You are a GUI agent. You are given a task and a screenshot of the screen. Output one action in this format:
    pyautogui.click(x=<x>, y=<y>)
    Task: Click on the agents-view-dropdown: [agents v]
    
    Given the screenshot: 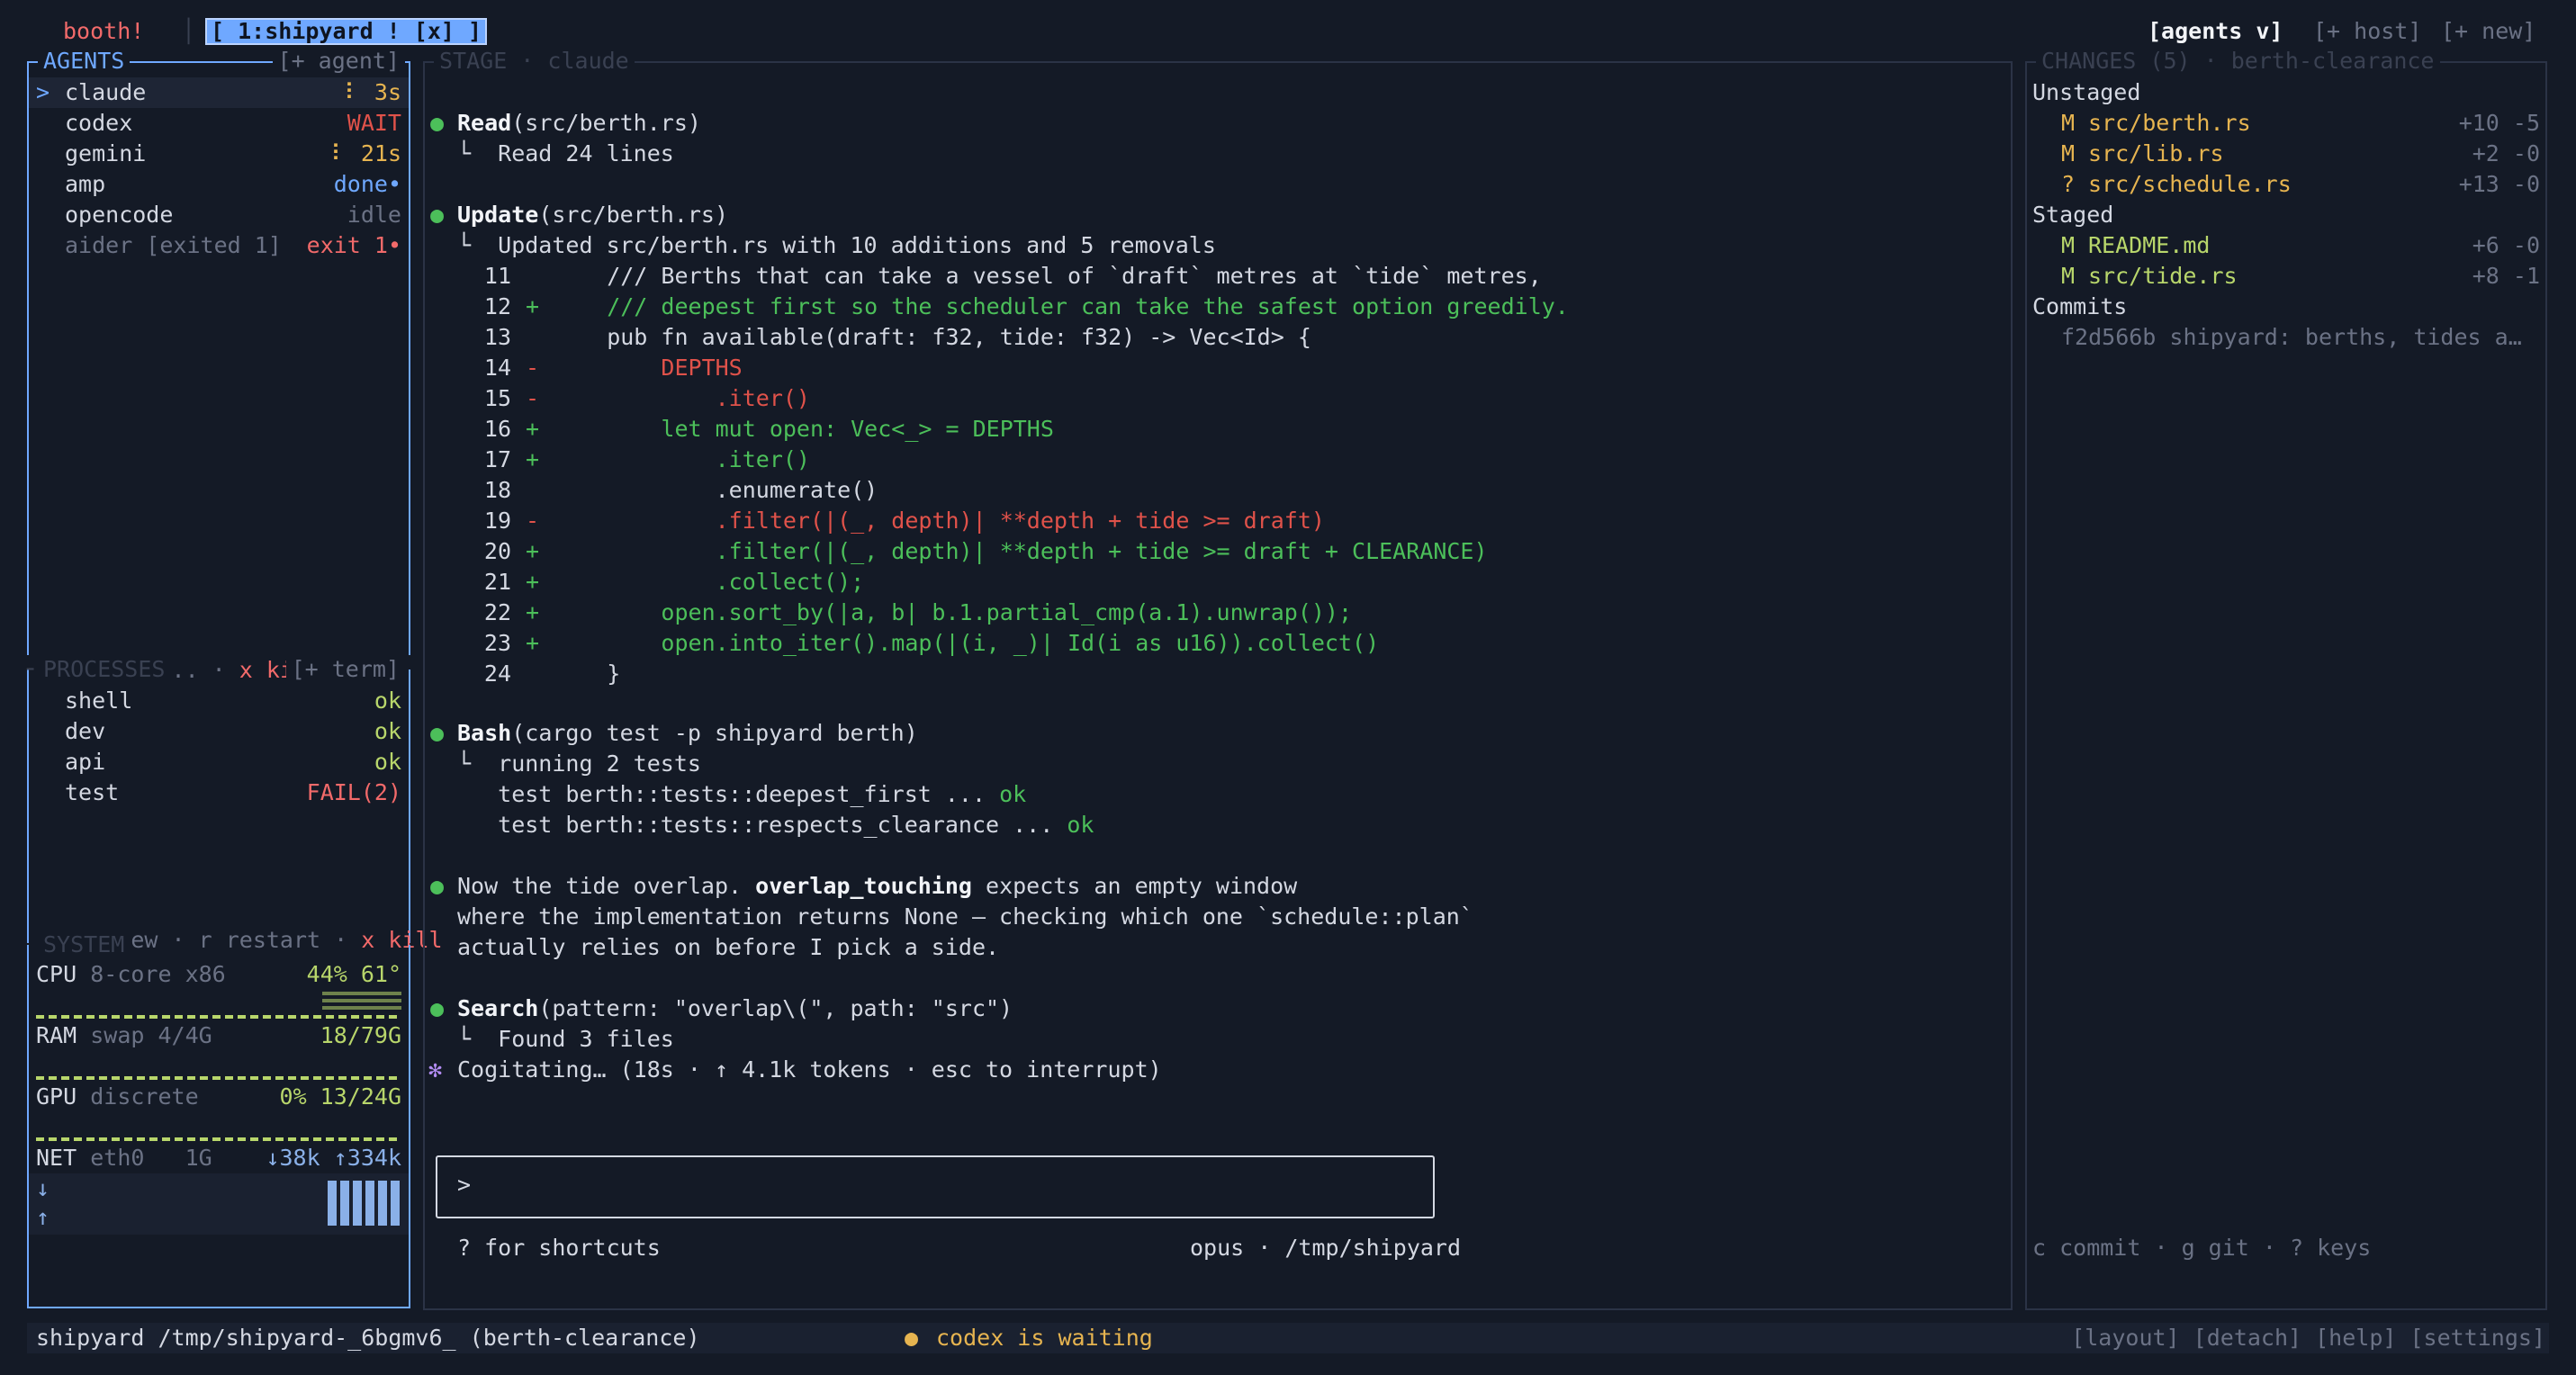 What is the action you would take?
    pyautogui.click(x=2215, y=31)
    